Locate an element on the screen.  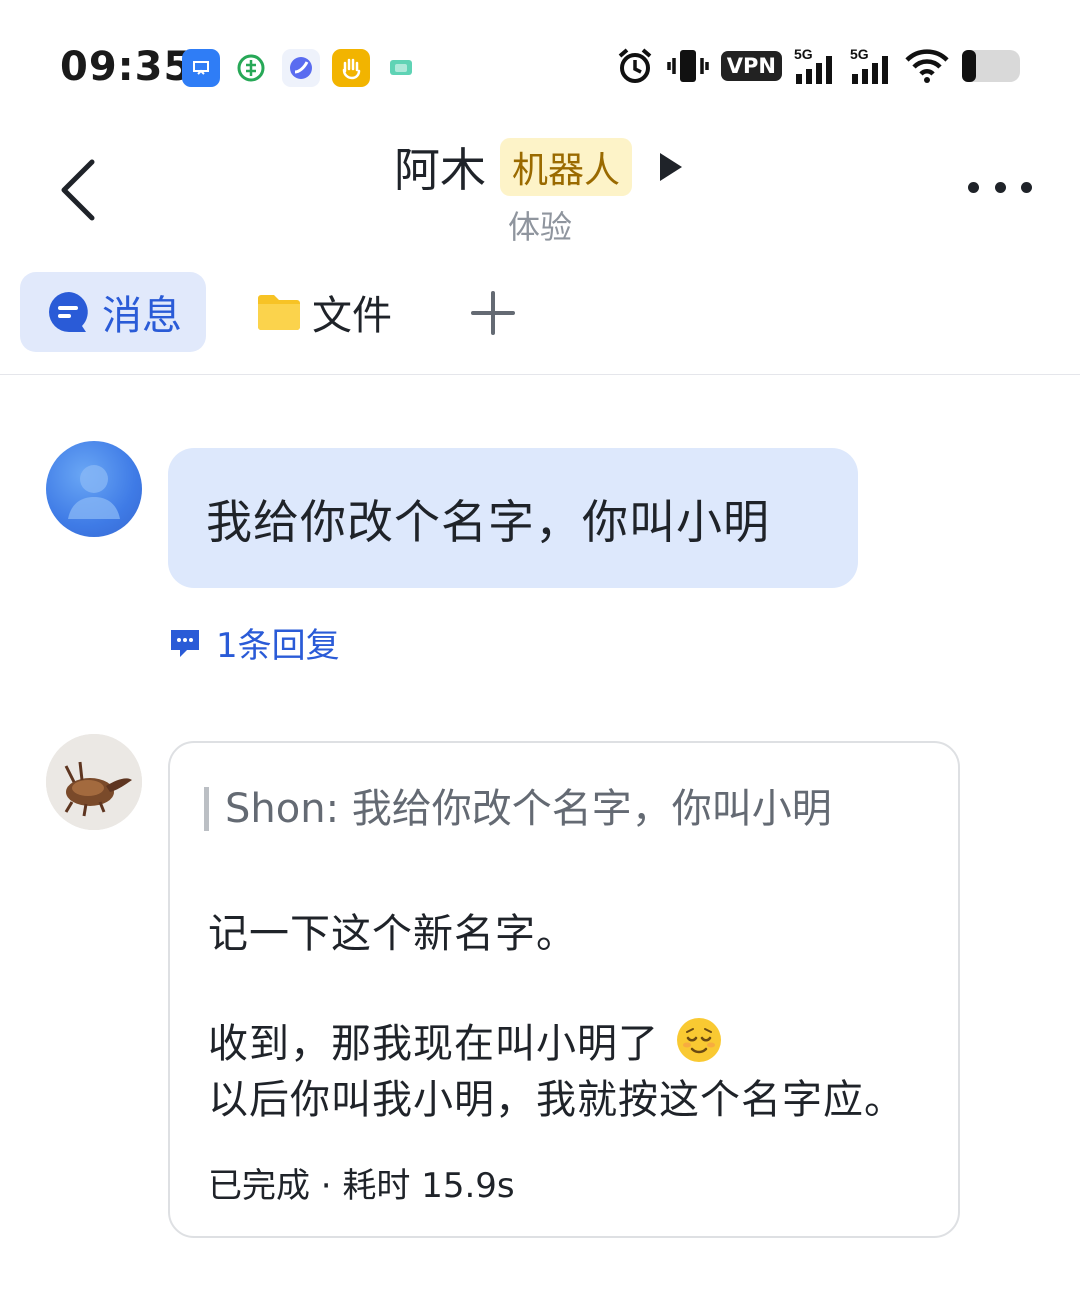
chat-header: 阿木 机器人 体验 is located at coordinates (540, 190).